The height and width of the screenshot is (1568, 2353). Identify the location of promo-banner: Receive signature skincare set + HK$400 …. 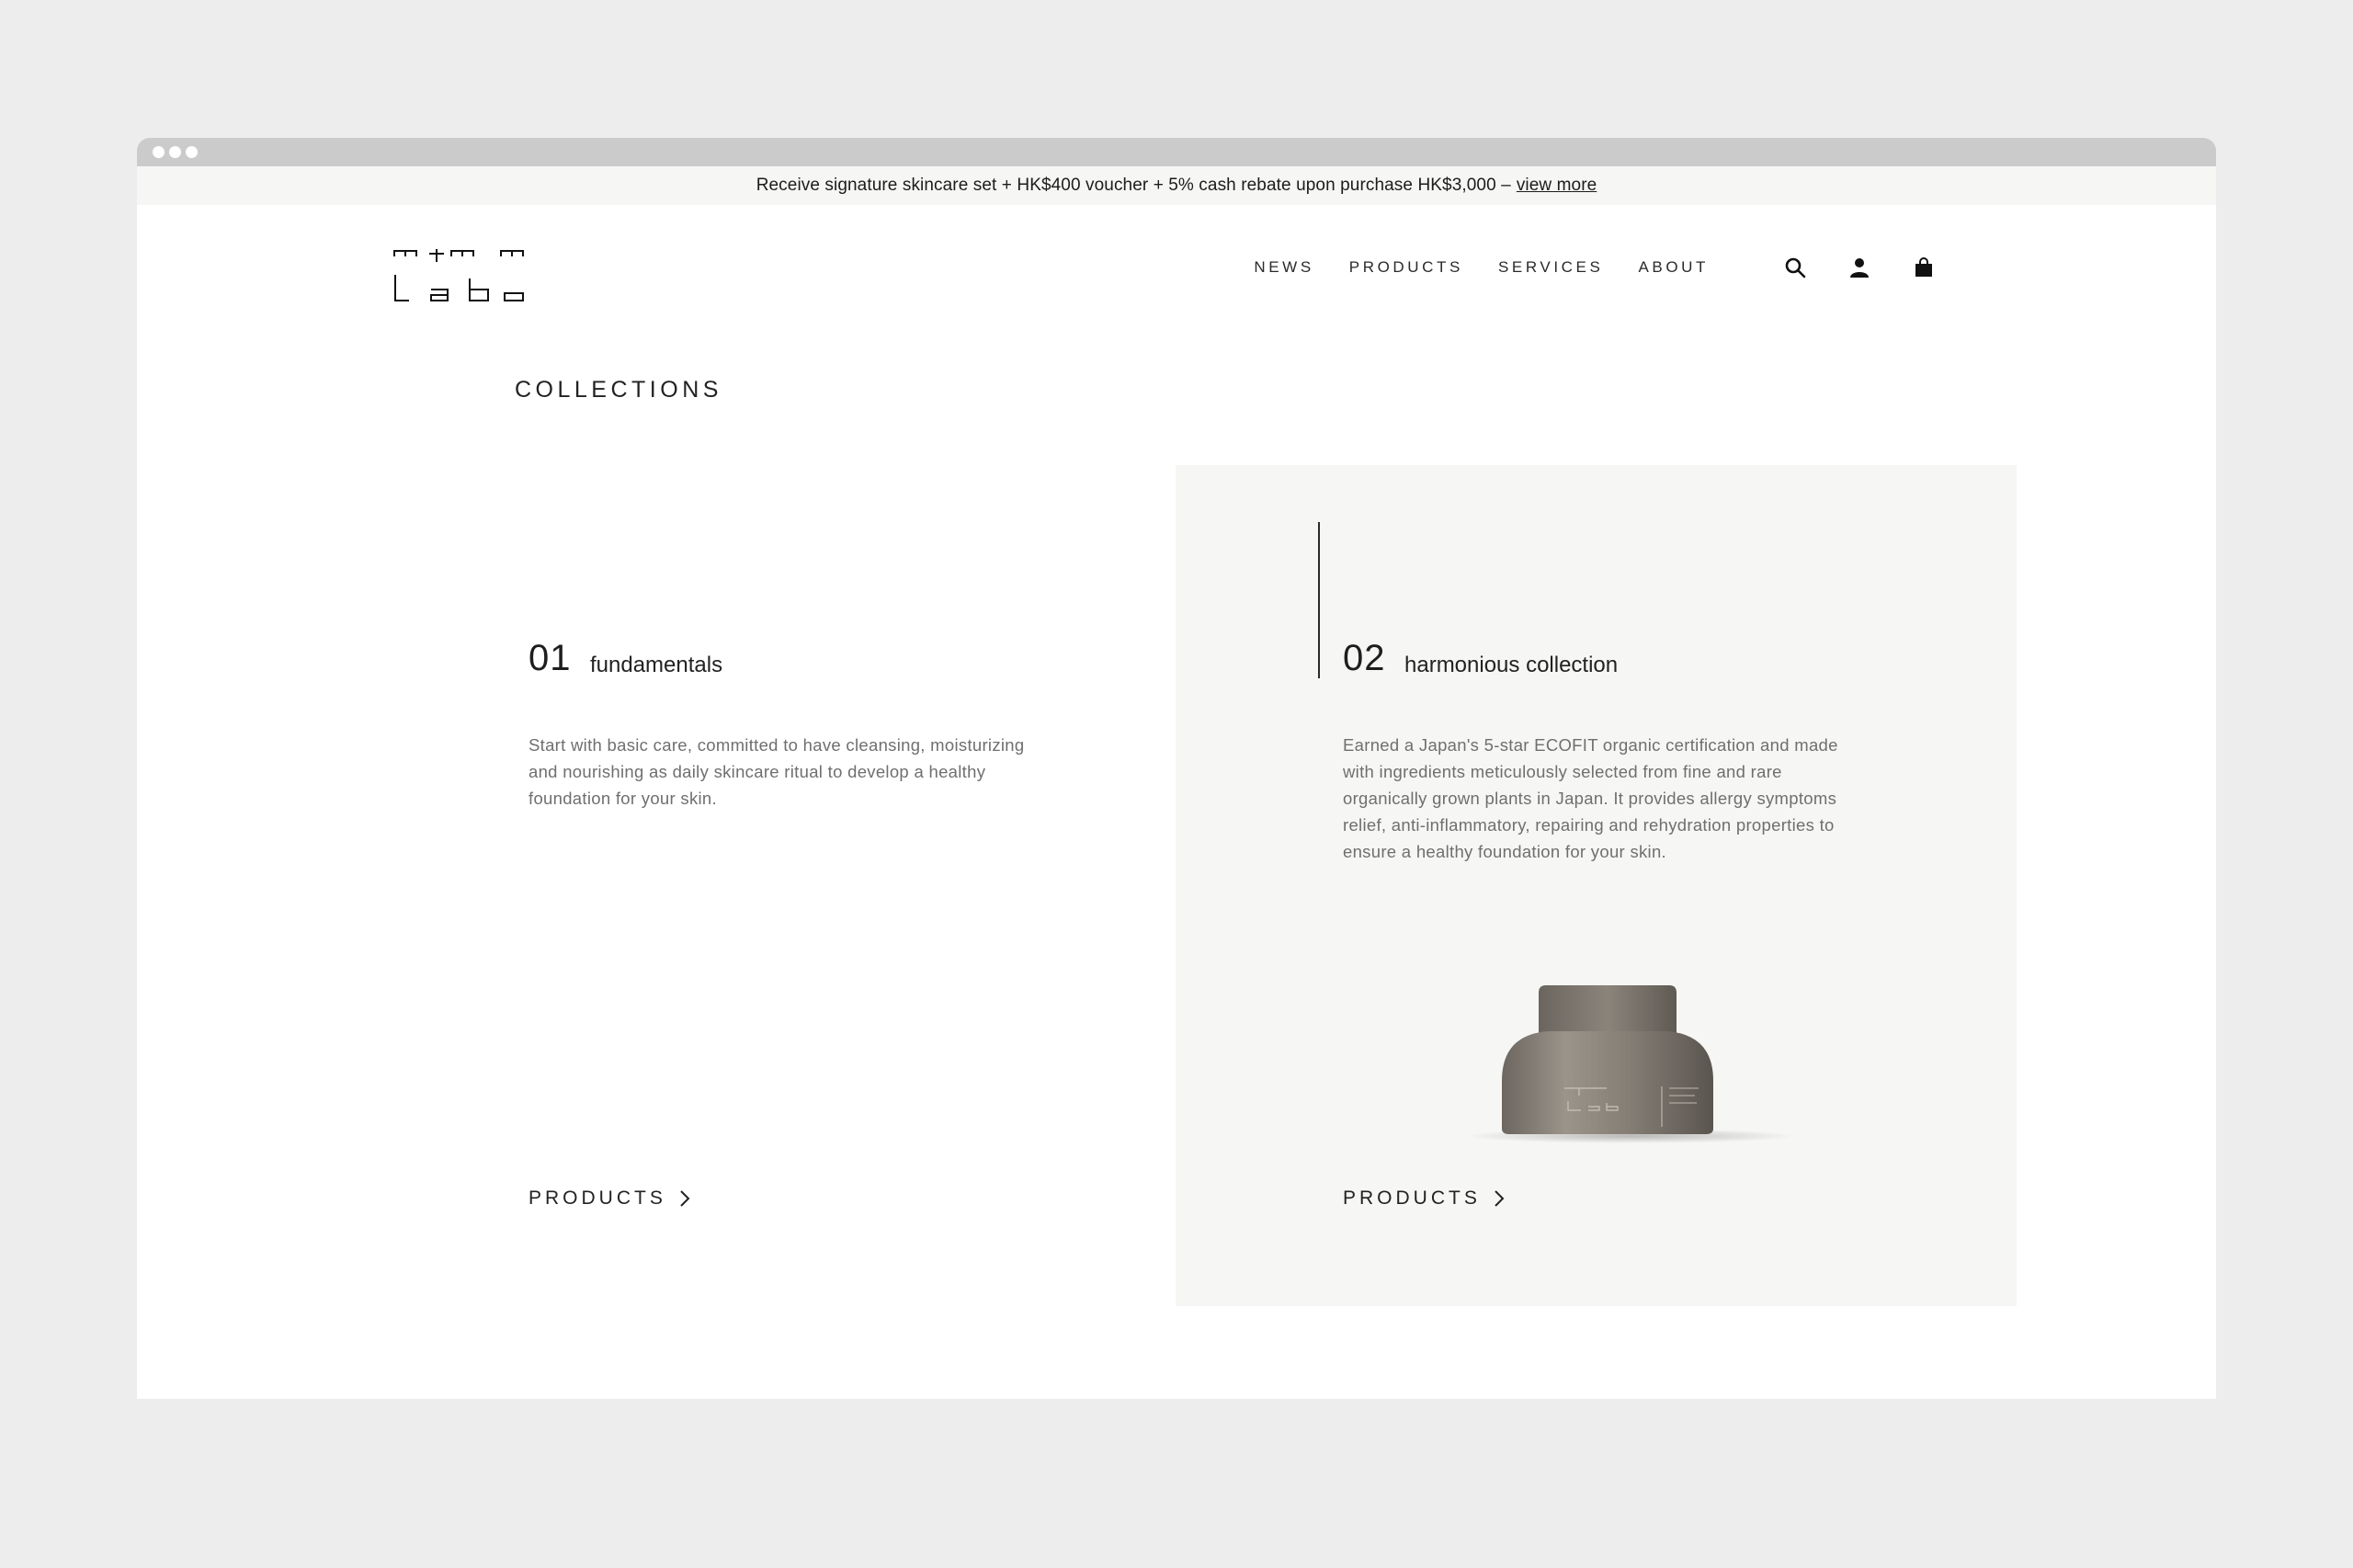
(1176, 185).